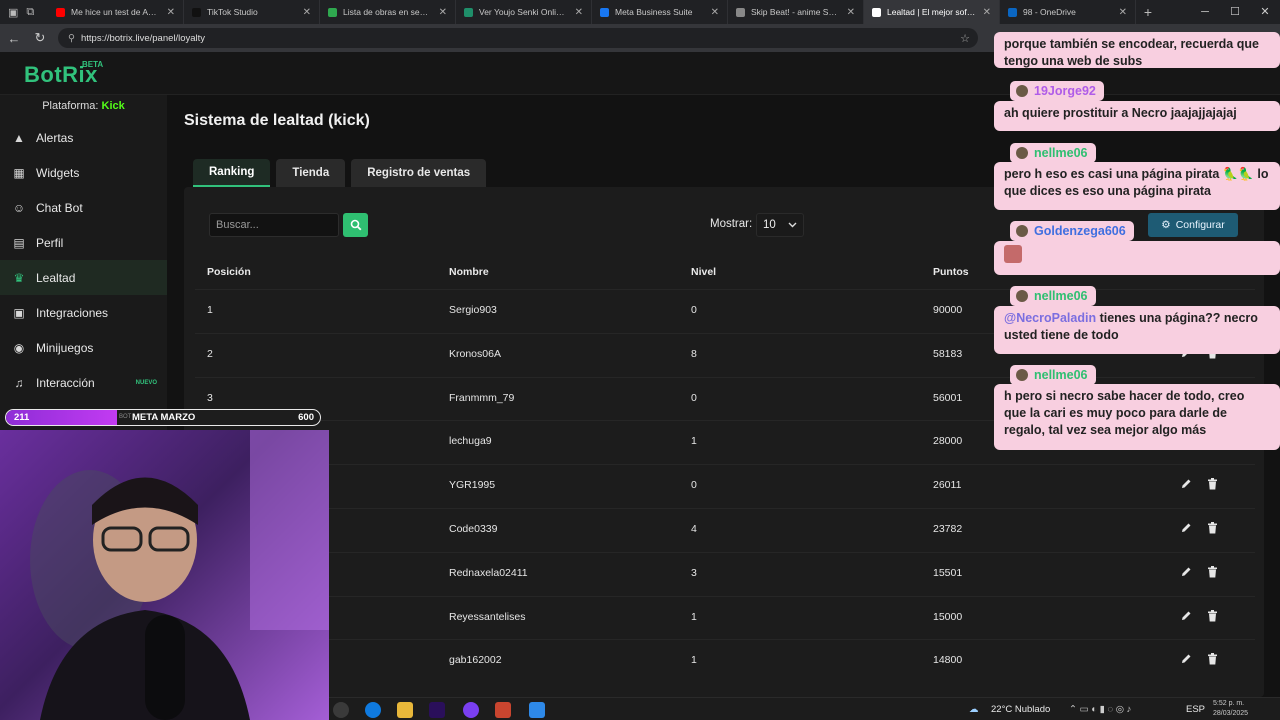  Describe the element at coordinates (437, 710) in the screenshot. I see `premiere-pro-icon` at that location.